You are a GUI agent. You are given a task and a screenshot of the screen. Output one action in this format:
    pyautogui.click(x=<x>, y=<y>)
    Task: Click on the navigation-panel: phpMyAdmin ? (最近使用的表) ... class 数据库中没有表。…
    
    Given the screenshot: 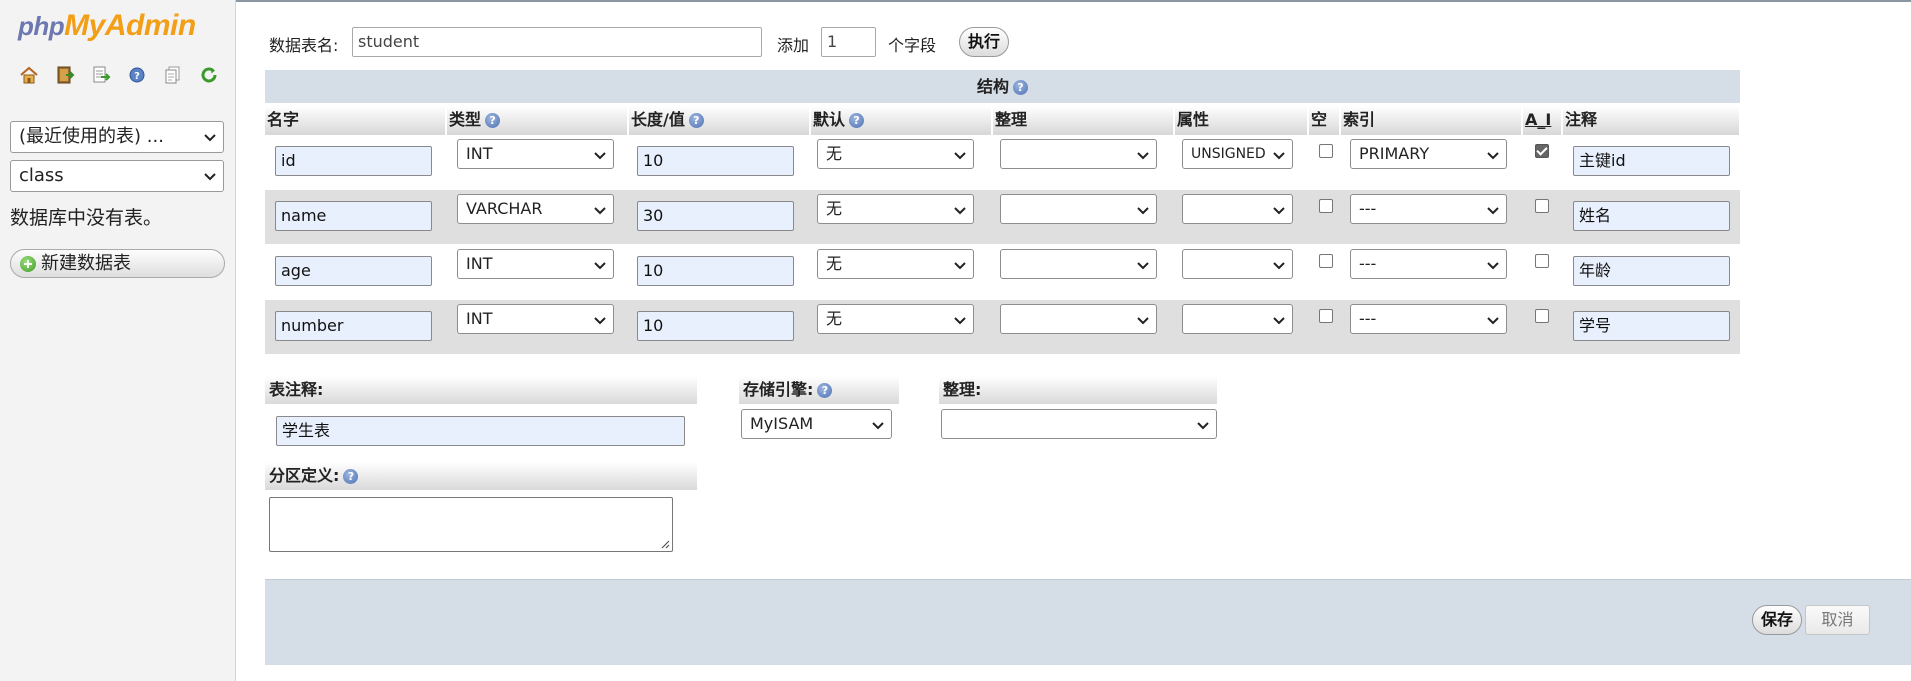 What is the action you would take?
    pyautogui.click(x=118, y=340)
    